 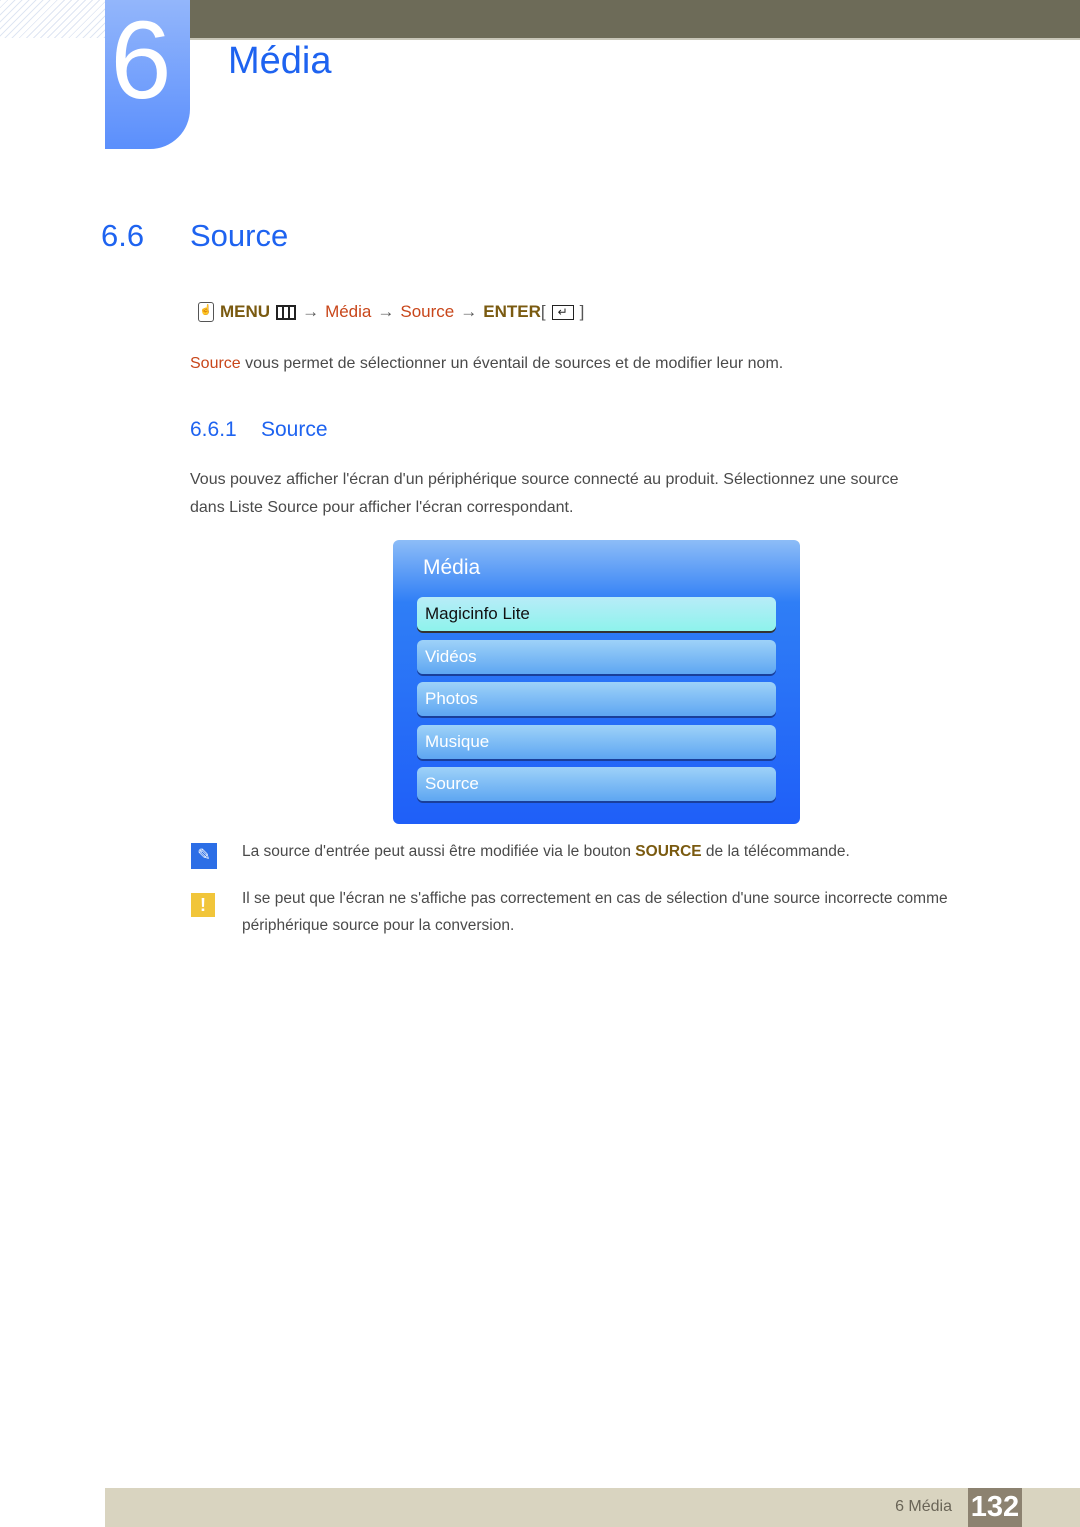 I want to click on path-step-source: Source, so click(x=427, y=311).